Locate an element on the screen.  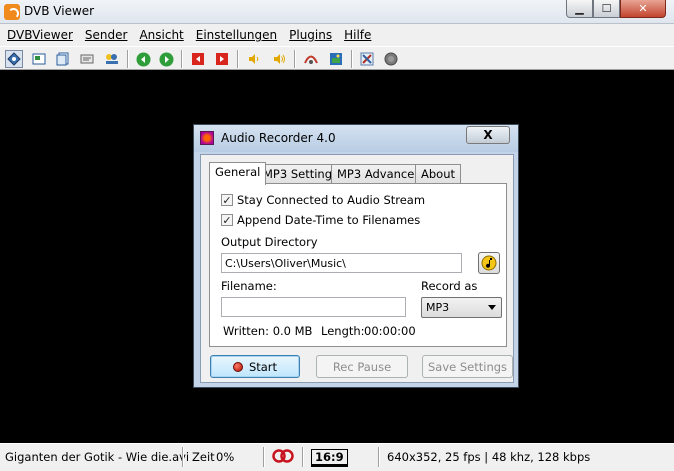
rec-pause-button: Rec Pause is located at coordinates (362, 366).